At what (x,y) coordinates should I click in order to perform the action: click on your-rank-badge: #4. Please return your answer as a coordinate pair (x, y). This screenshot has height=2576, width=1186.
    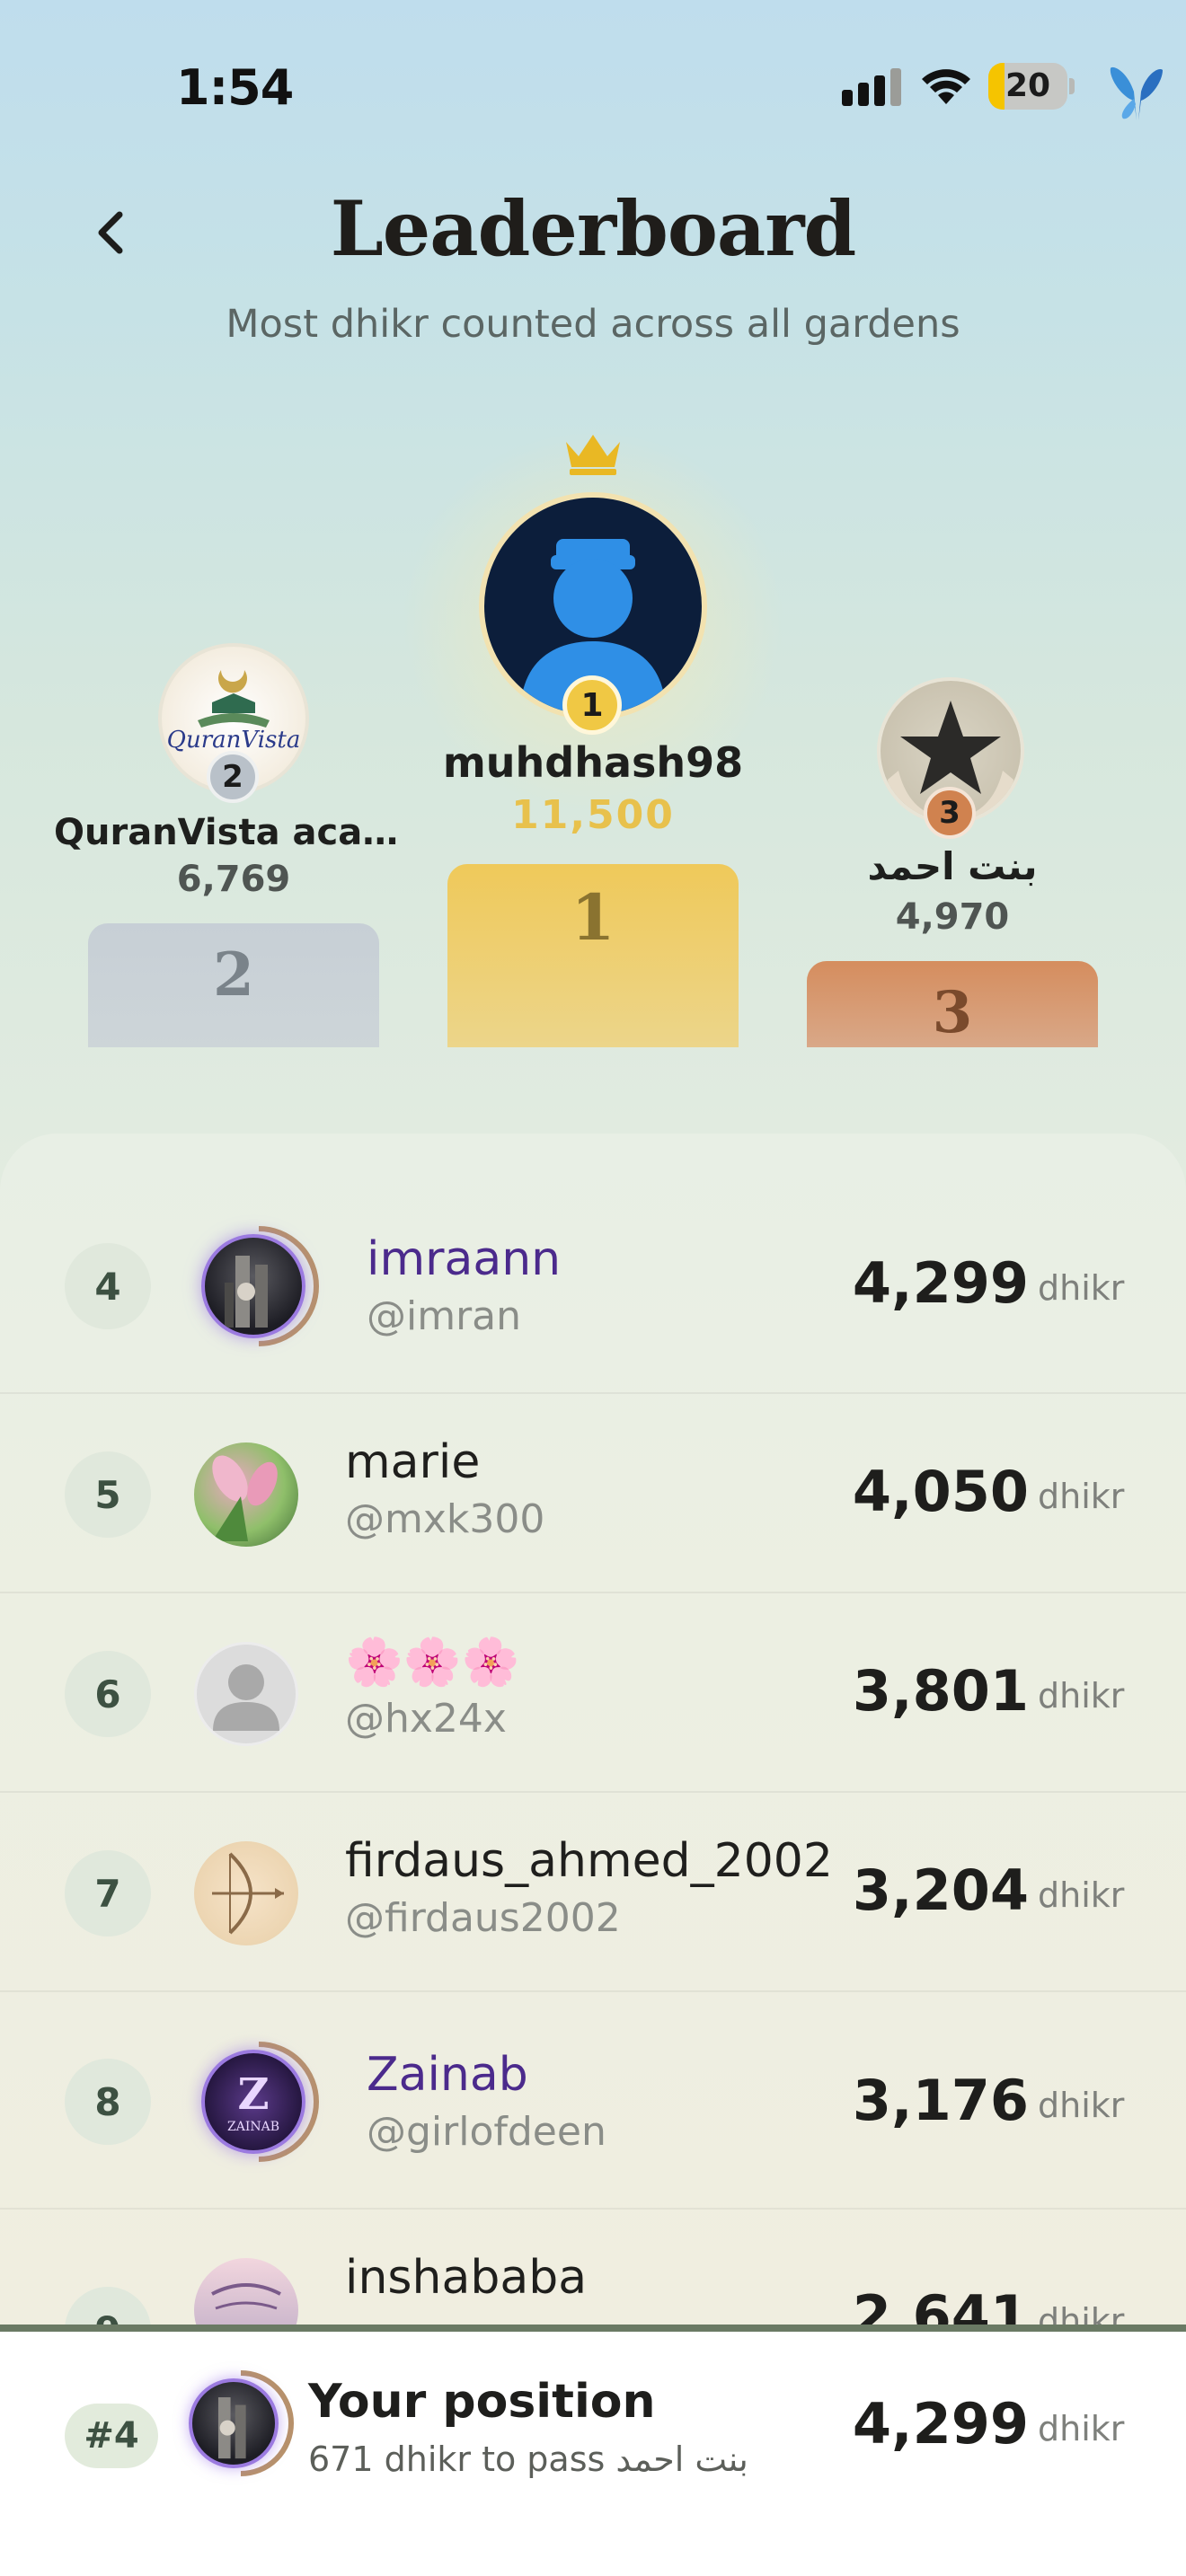
    Looking at the image, I should click on (111, 2436).